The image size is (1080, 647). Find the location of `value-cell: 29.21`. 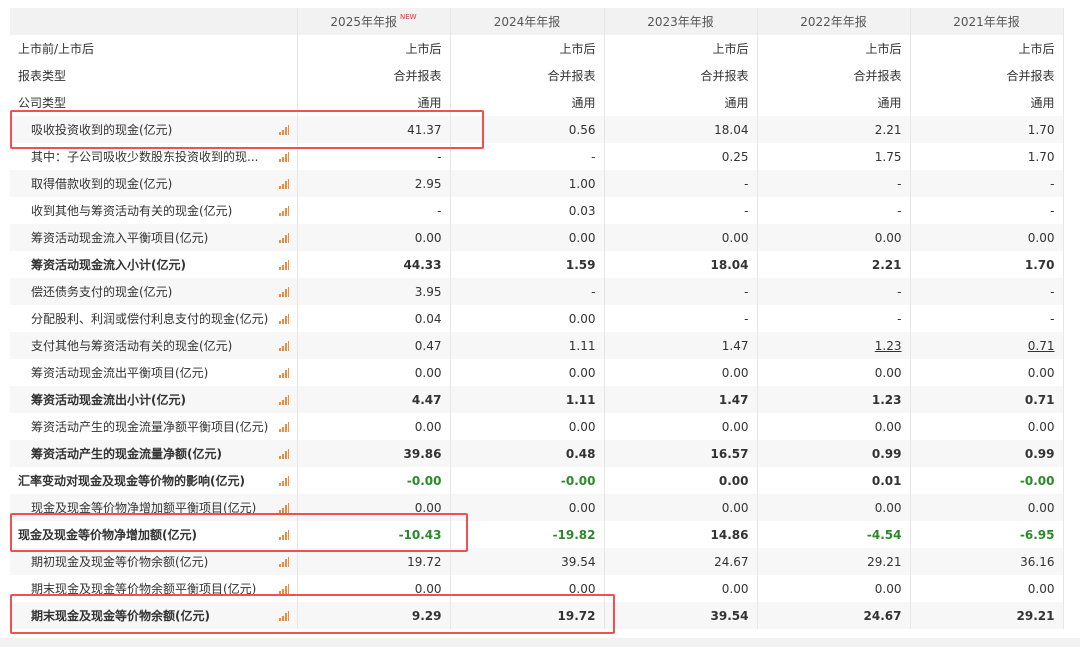

value-cell: 29.21 is located at coordinates (834, 561).